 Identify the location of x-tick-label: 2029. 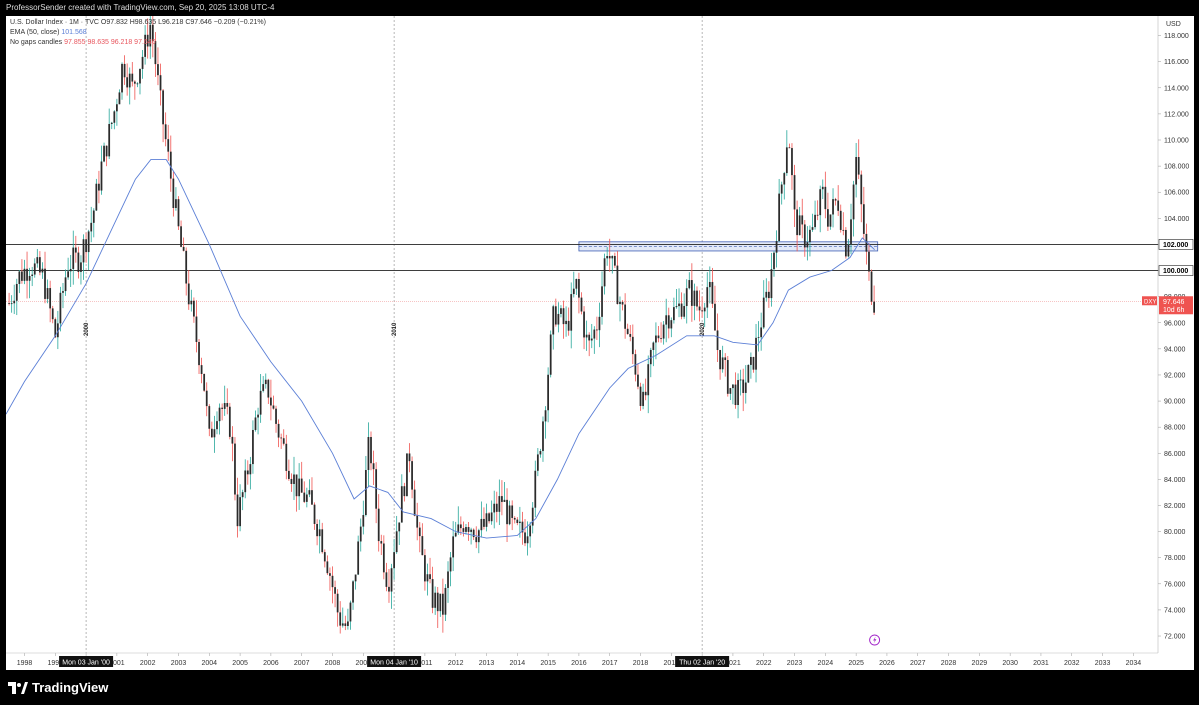
(980, 663).